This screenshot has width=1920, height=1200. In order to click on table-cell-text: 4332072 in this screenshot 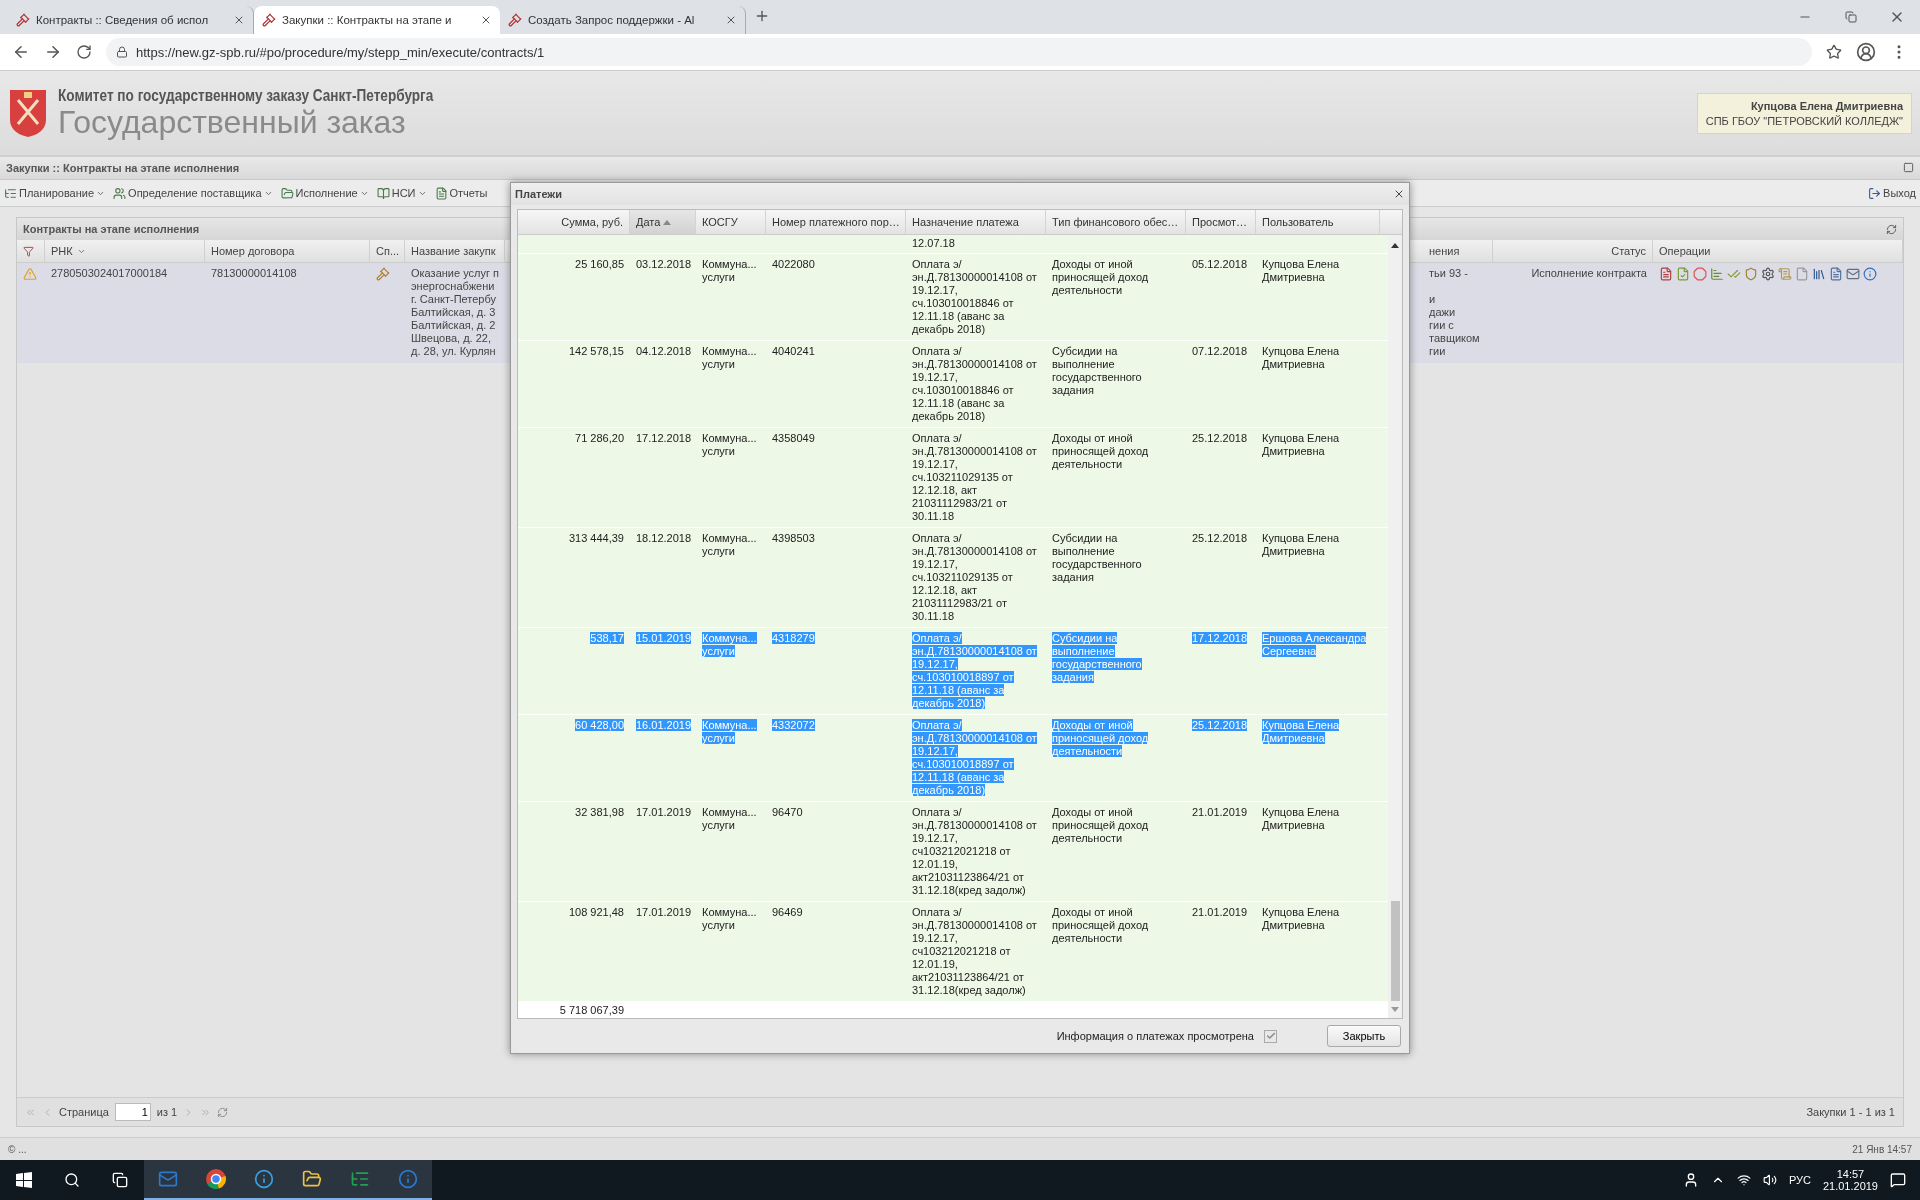, I will do `click(793, 725)`.